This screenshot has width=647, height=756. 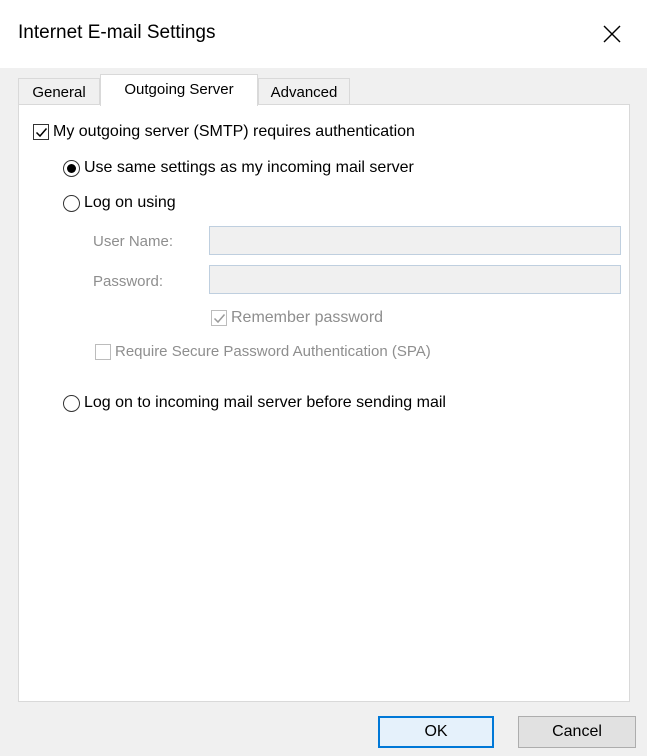 I want to click on use-same-settings-radio, so click(x=71, y=168).